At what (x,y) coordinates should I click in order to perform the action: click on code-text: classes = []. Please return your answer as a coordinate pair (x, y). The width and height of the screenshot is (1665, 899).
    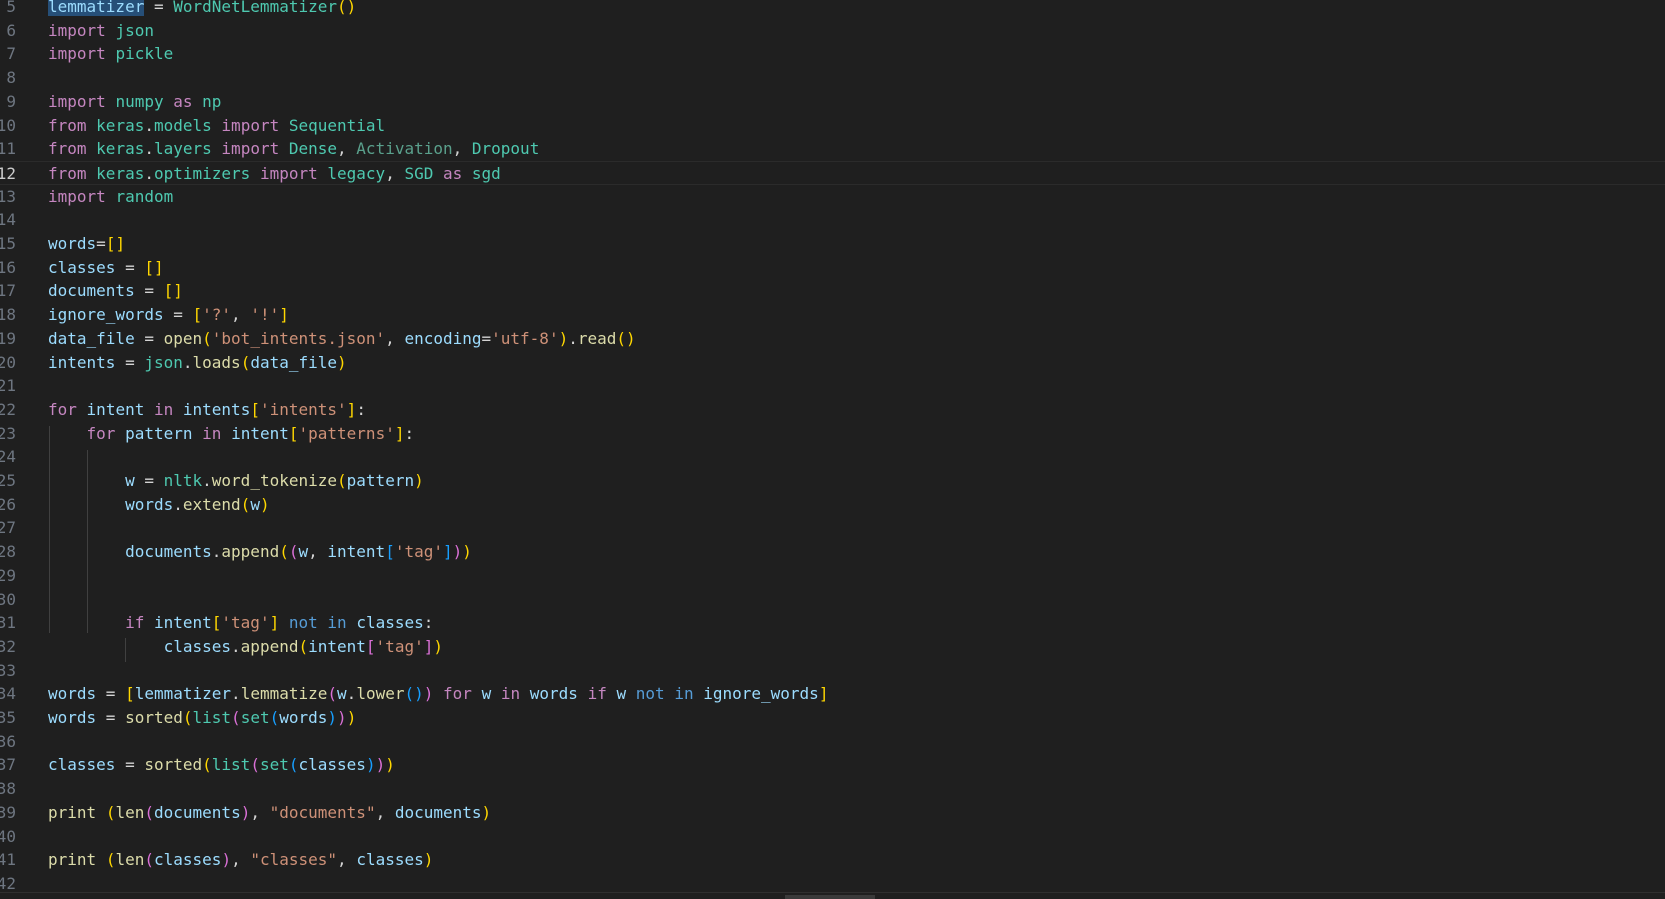
    Looking at the image, I should click on (106, 268).